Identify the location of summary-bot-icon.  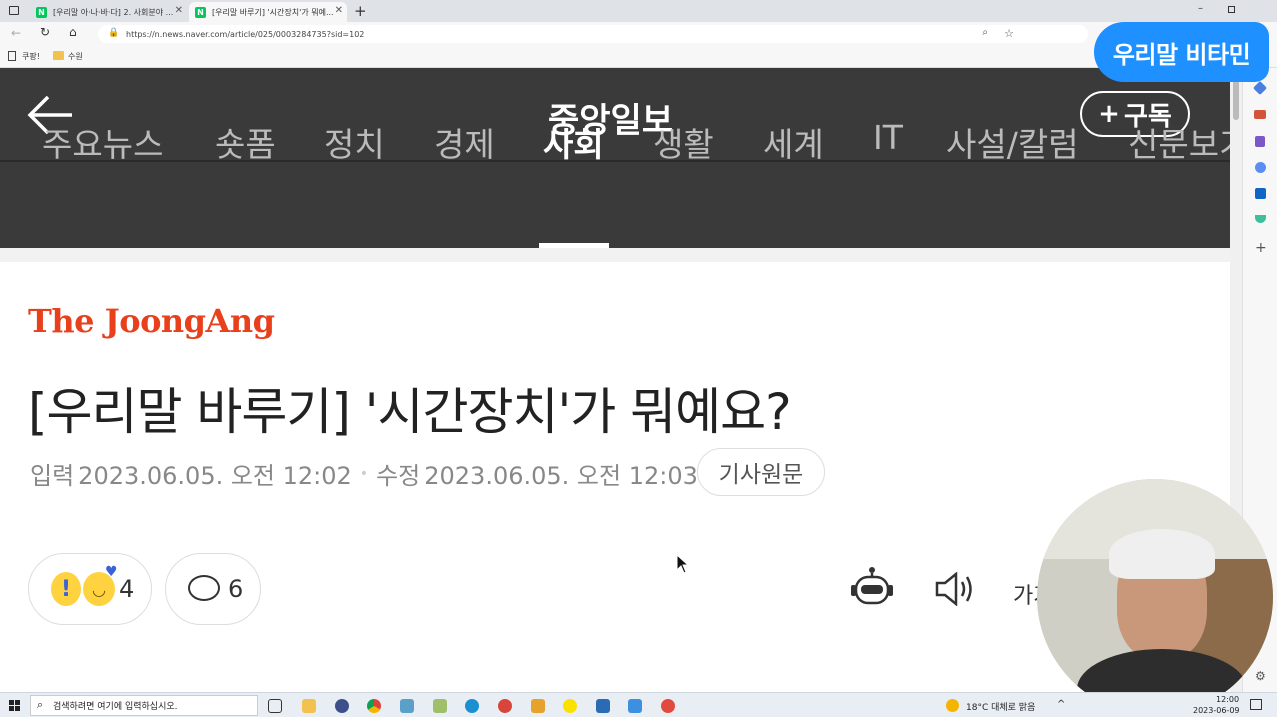
(872, 589).